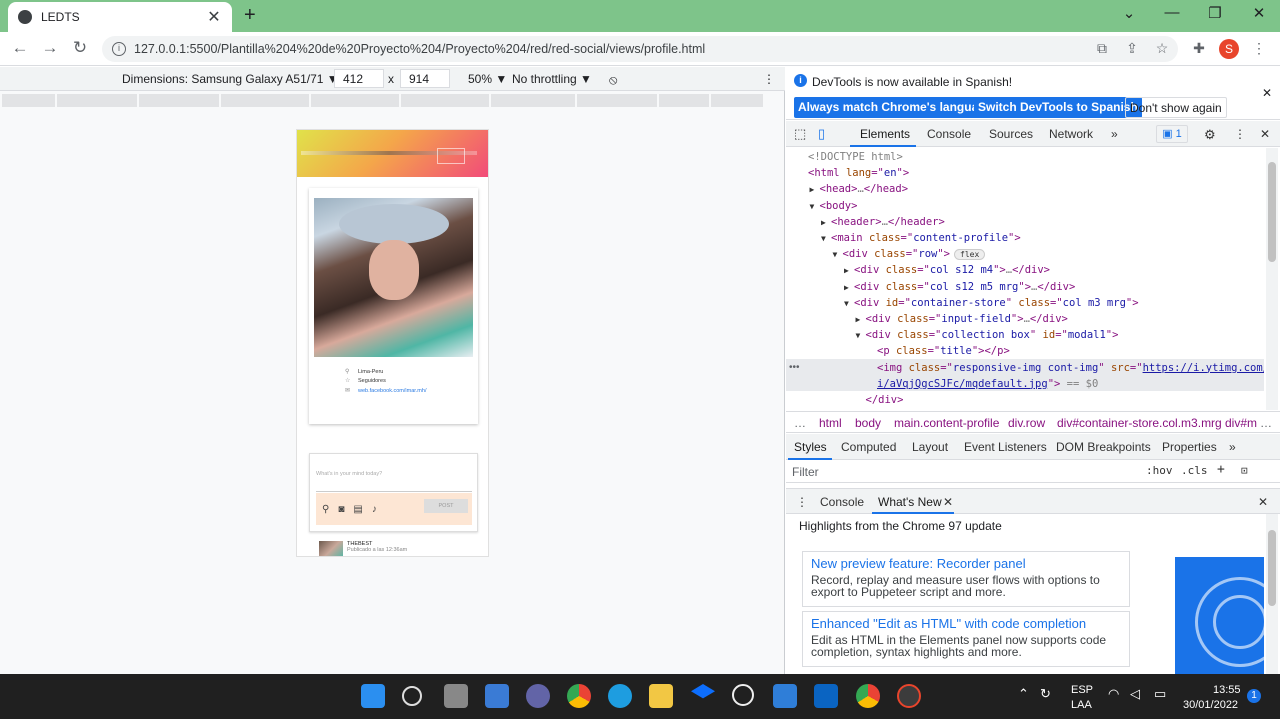 Image resolution: width=1280 pixels, height=719 pixels. What do you see at coordinates (1194, 470) in the screenshot?
I see `cls-toggle: .cls` at bounding box center [1194, 470].